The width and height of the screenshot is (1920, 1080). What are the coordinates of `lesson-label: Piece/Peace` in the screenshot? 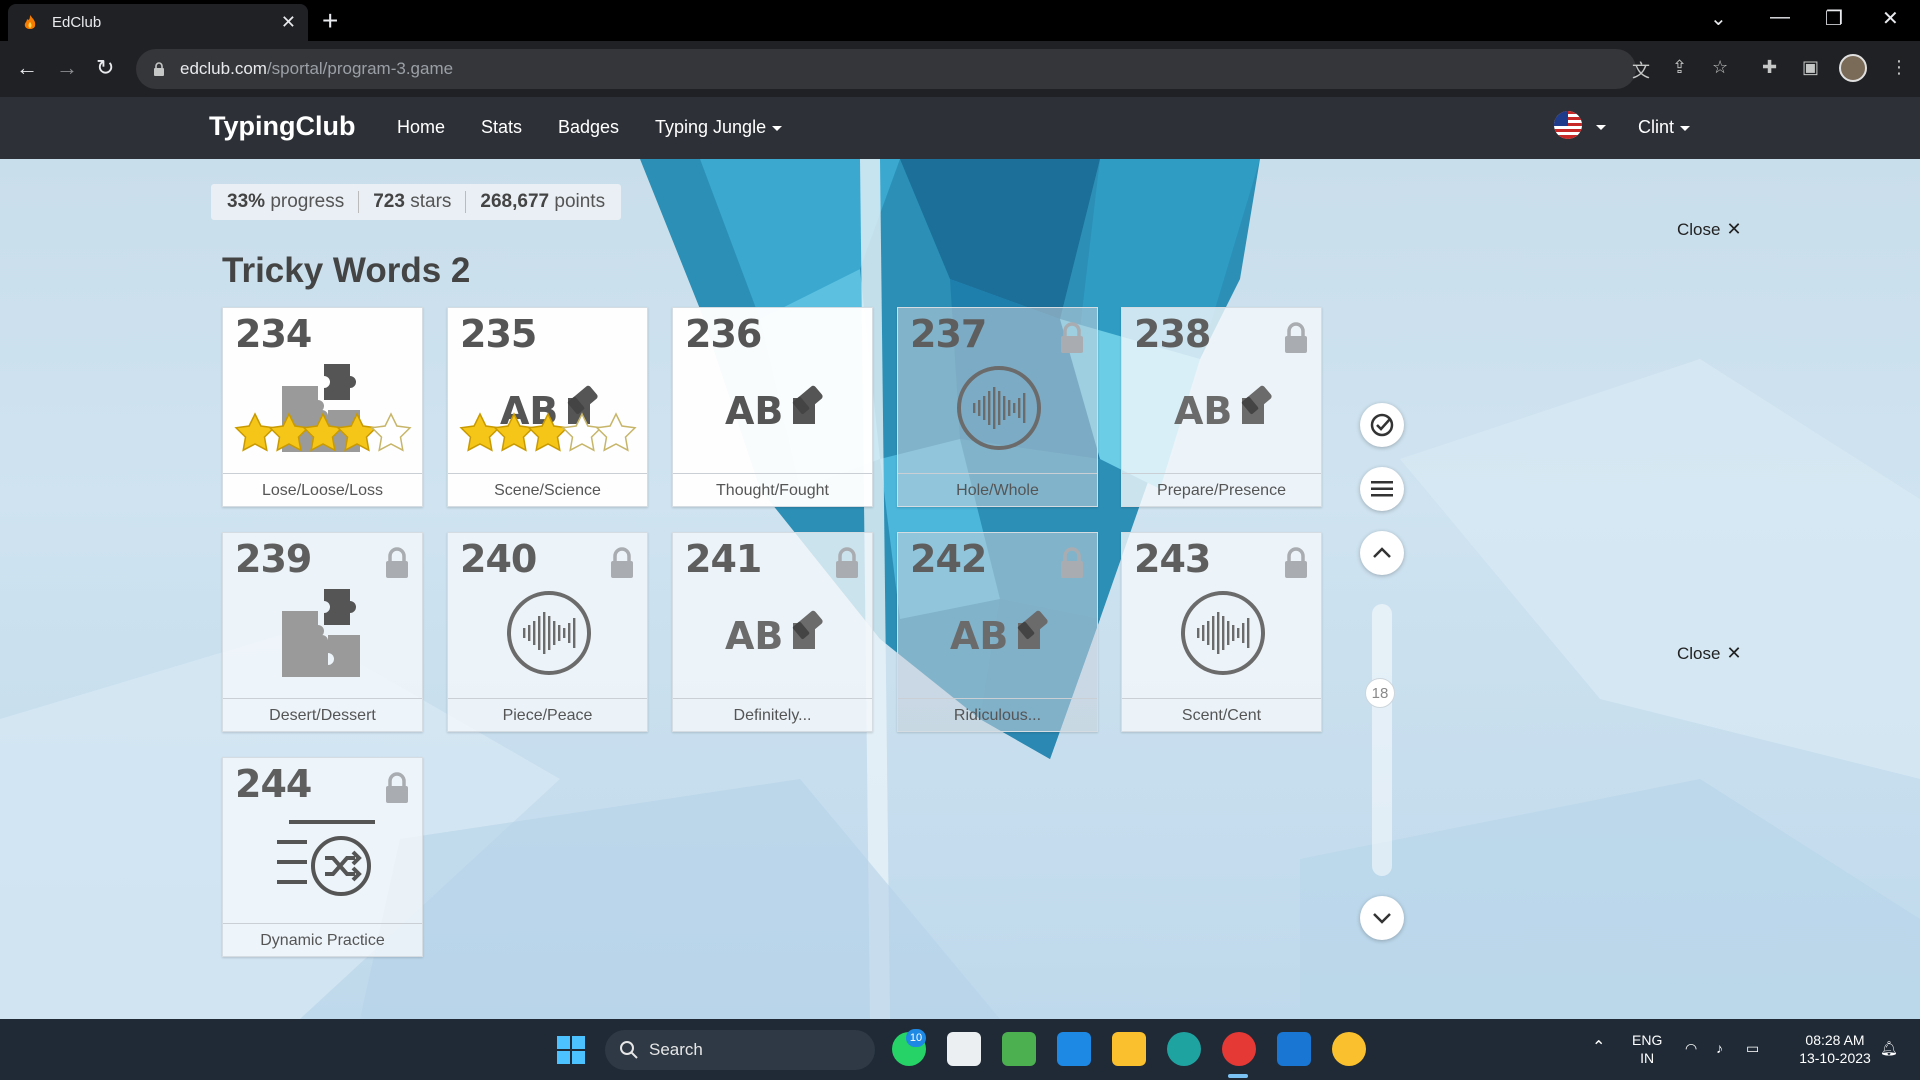 It's located at (547, 714).